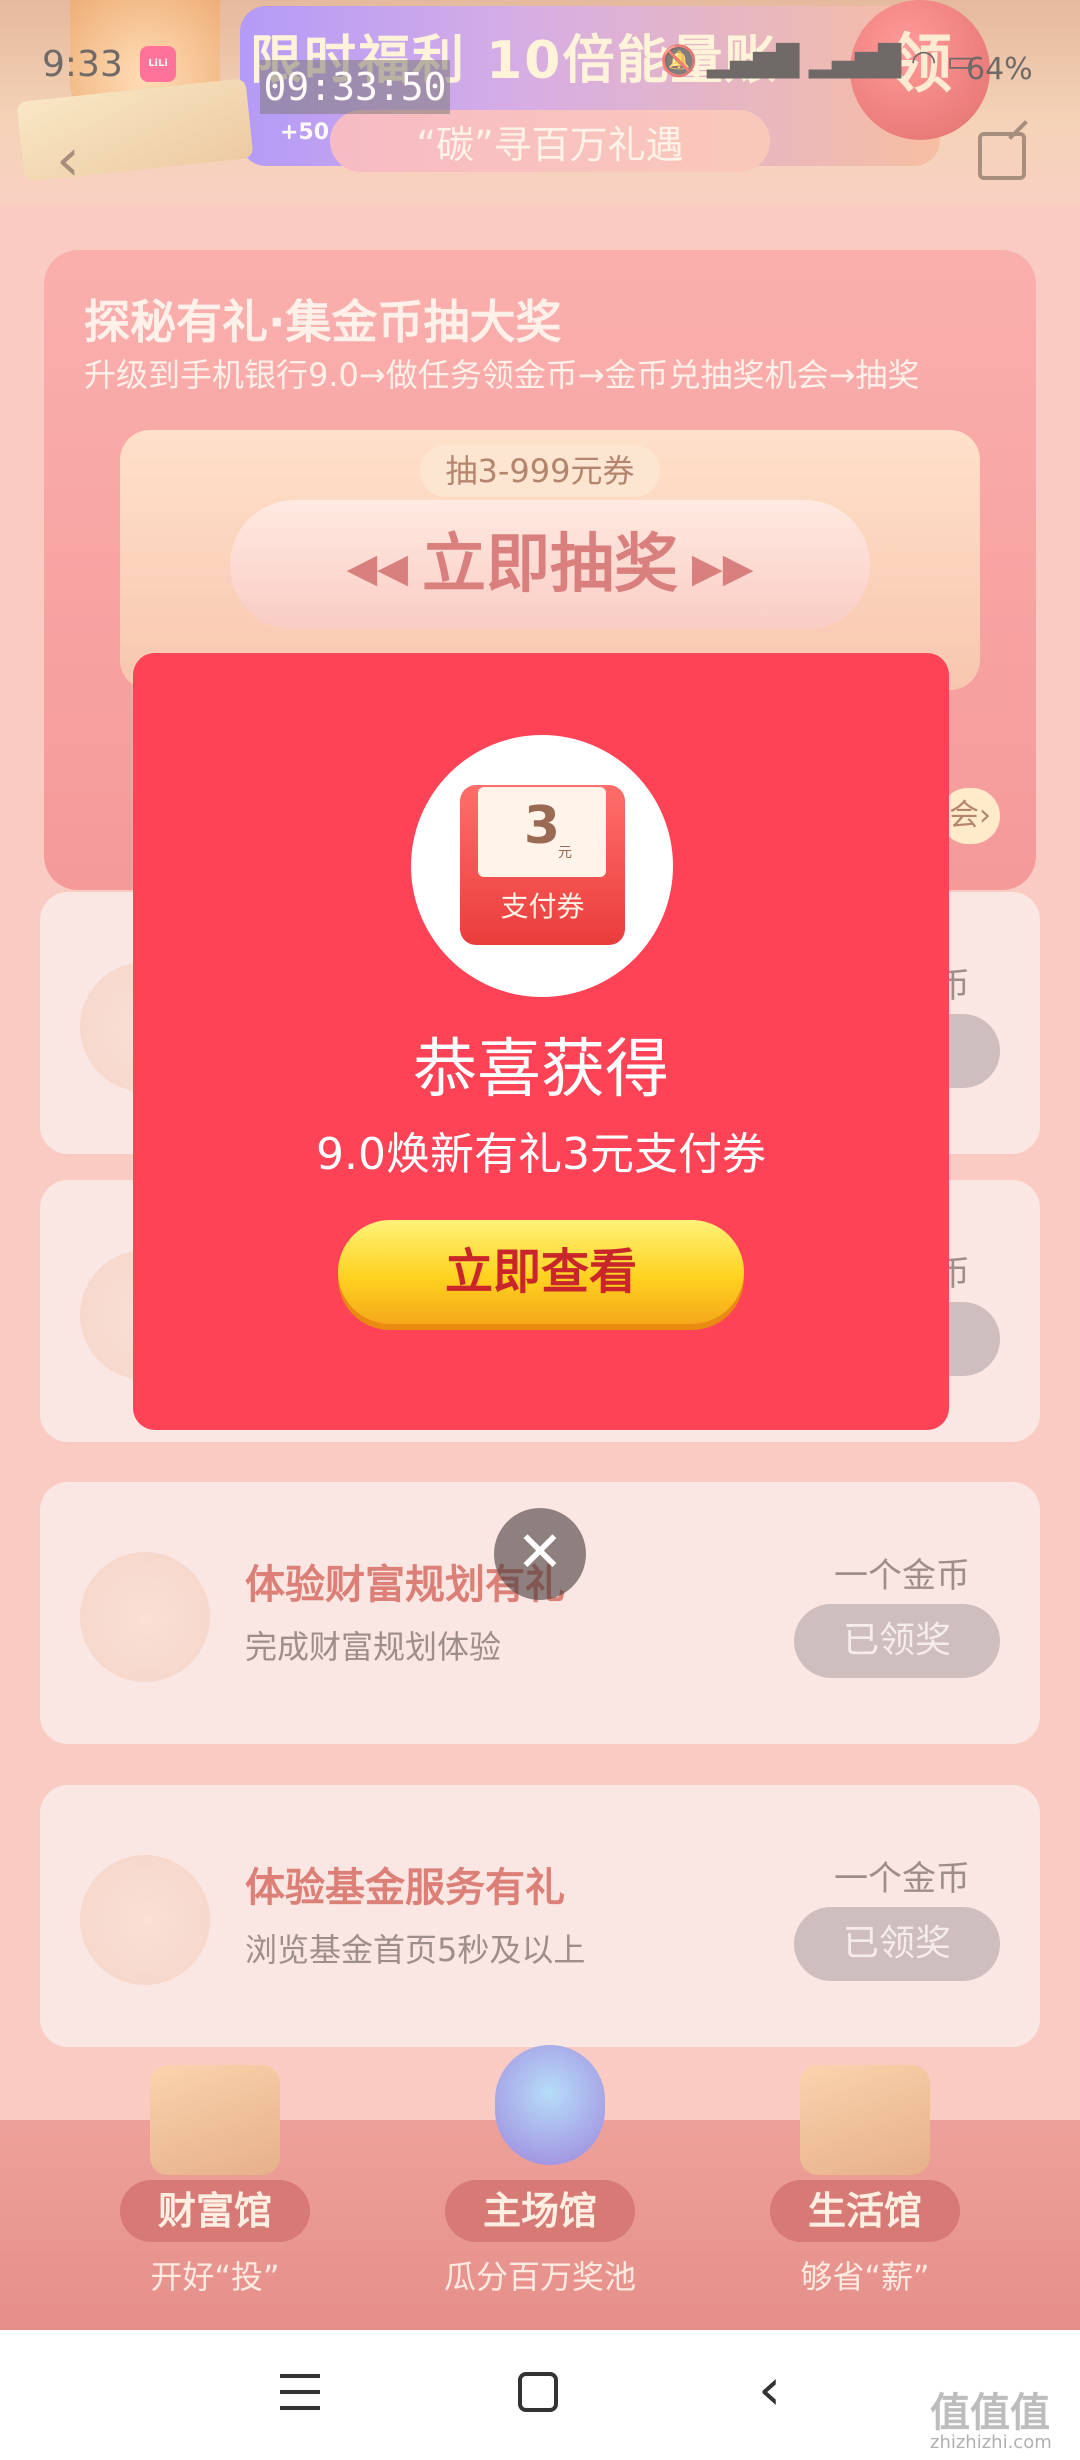  What do you see at coordinates (540, 1554) in the screenshot?
I see `close-icon: ✕` at bounding box center [540, 1554].